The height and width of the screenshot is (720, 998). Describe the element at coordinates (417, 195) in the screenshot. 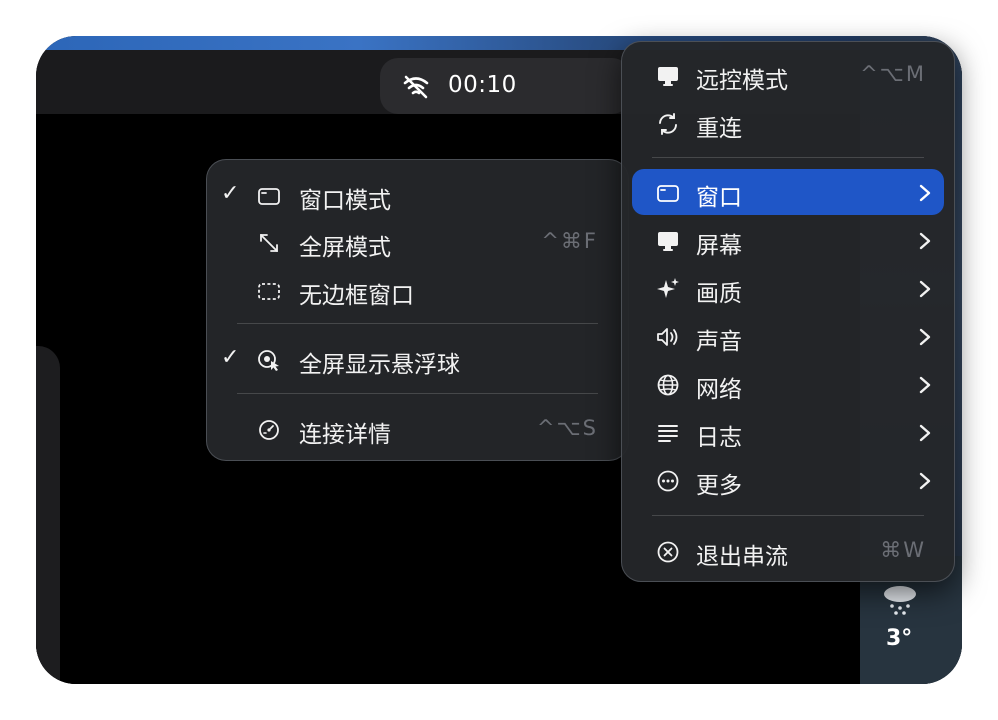

I see `menu-item-window-mode: ✓ 窗口模式` at that location.